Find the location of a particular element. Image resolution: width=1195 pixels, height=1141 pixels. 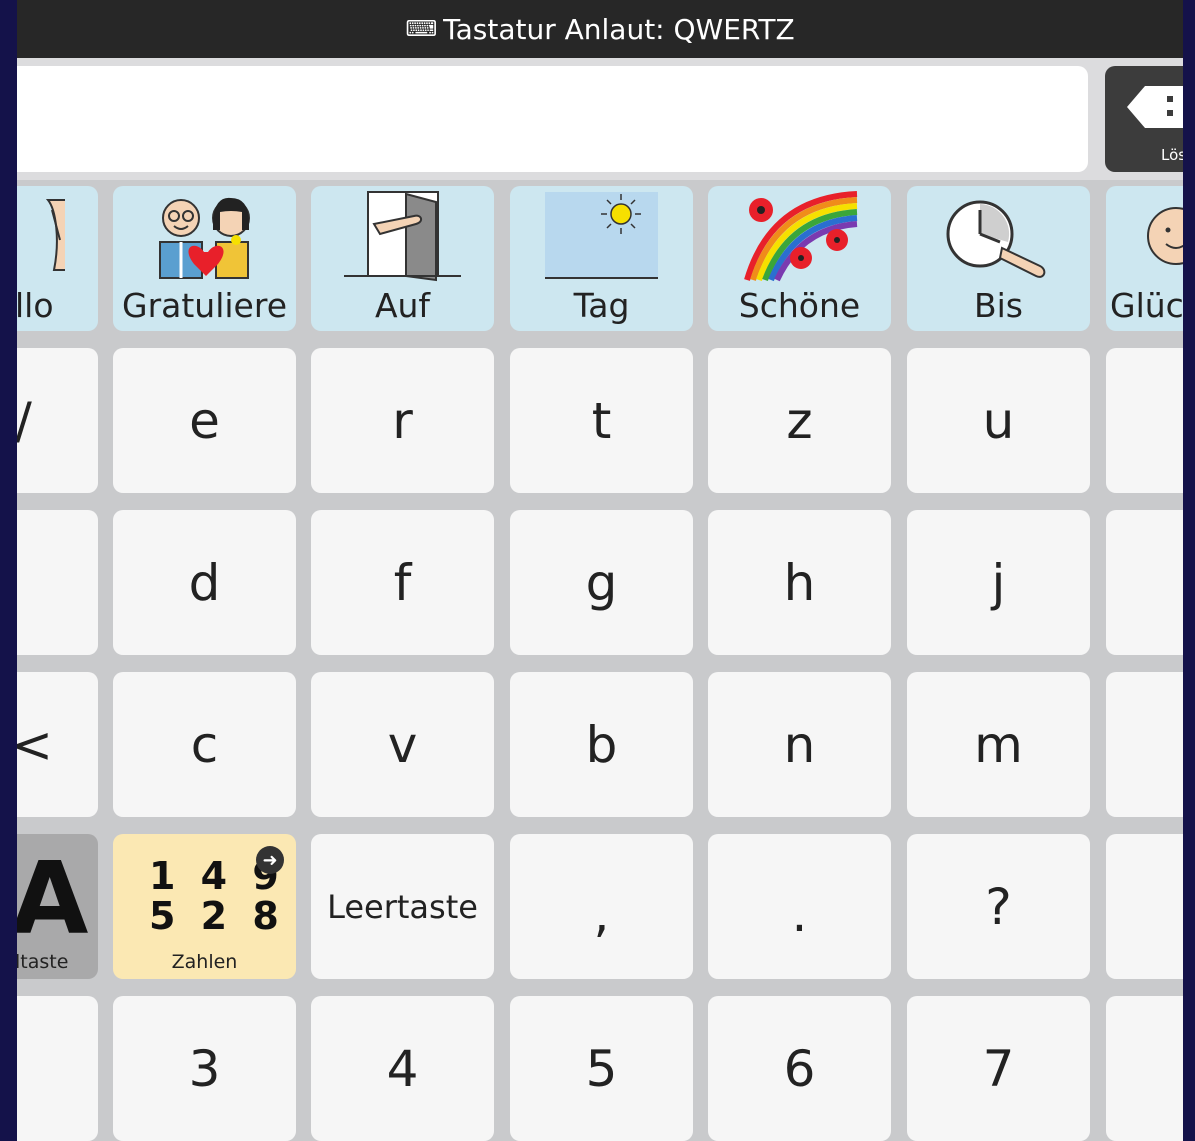

key-f: f is located at coordinates (402, 582).